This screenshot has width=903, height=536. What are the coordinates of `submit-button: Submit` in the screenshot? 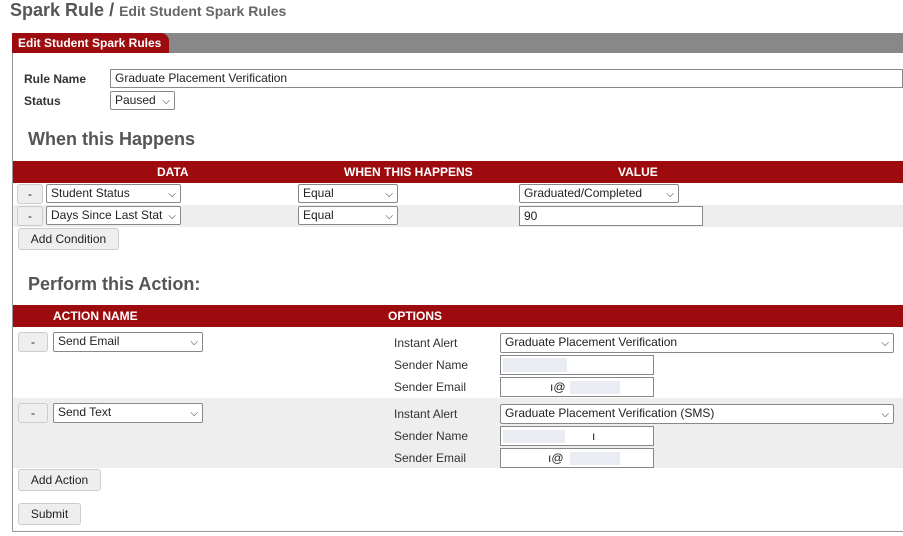 It's located at (49, 514).